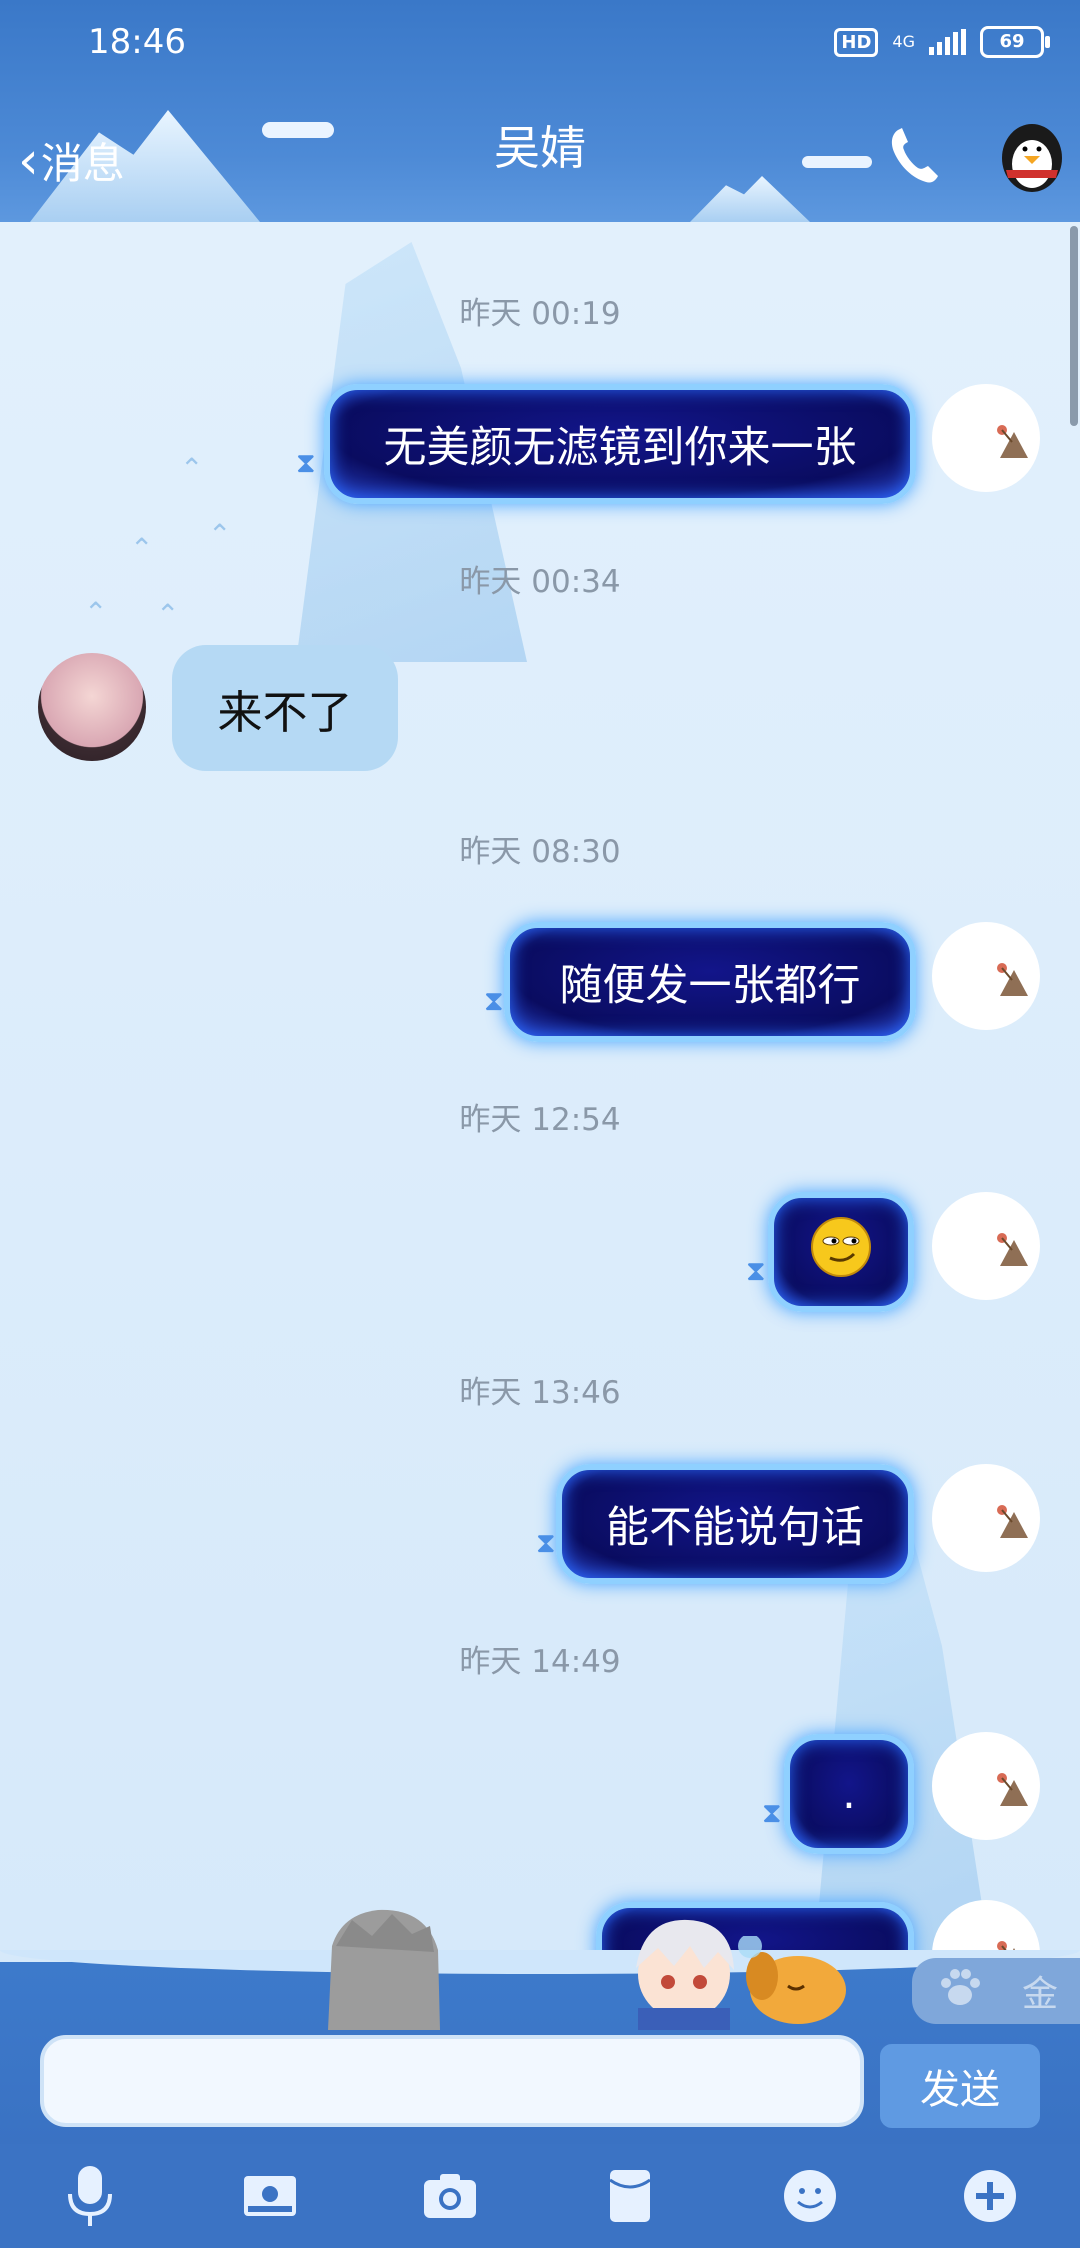 This screenshot has height=2248, width=1080. I want to click on network-type: 4G, so click(903, 41).